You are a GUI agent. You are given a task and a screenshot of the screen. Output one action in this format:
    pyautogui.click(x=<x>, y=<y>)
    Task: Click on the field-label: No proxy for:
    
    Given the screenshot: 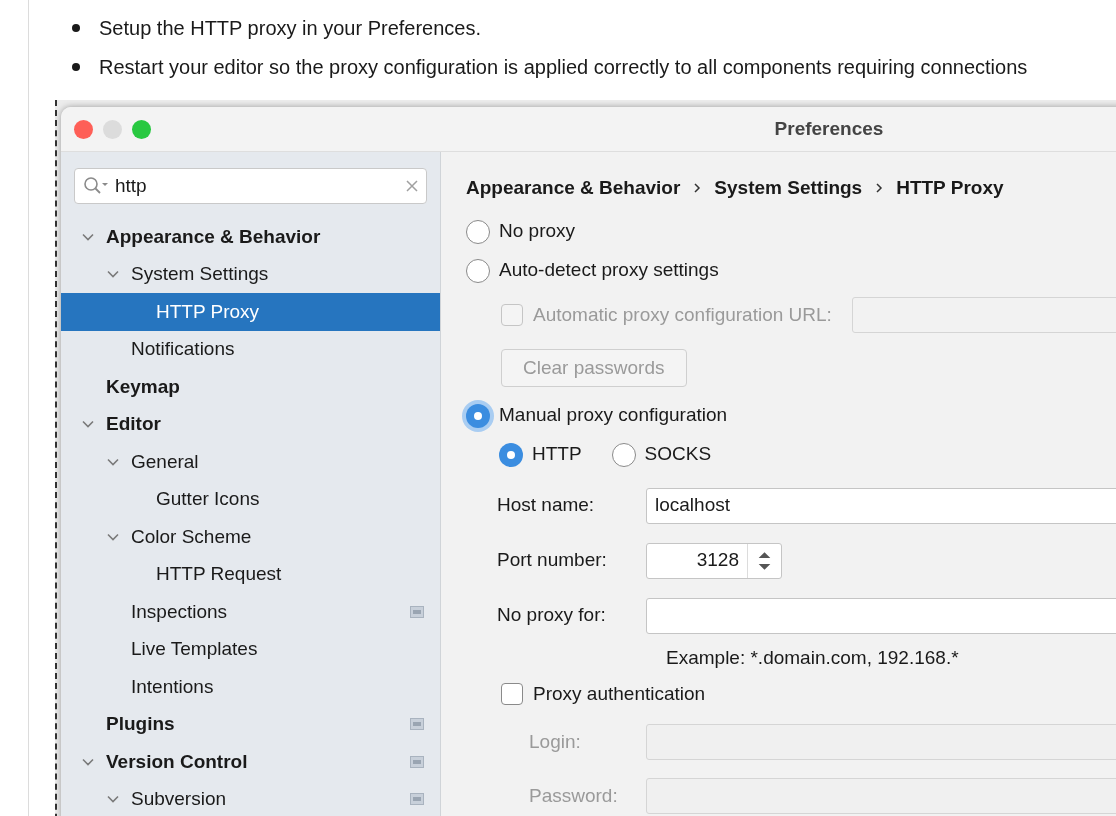 What is the action you would take?
    pyautogui.click(x=552, y=615)
    